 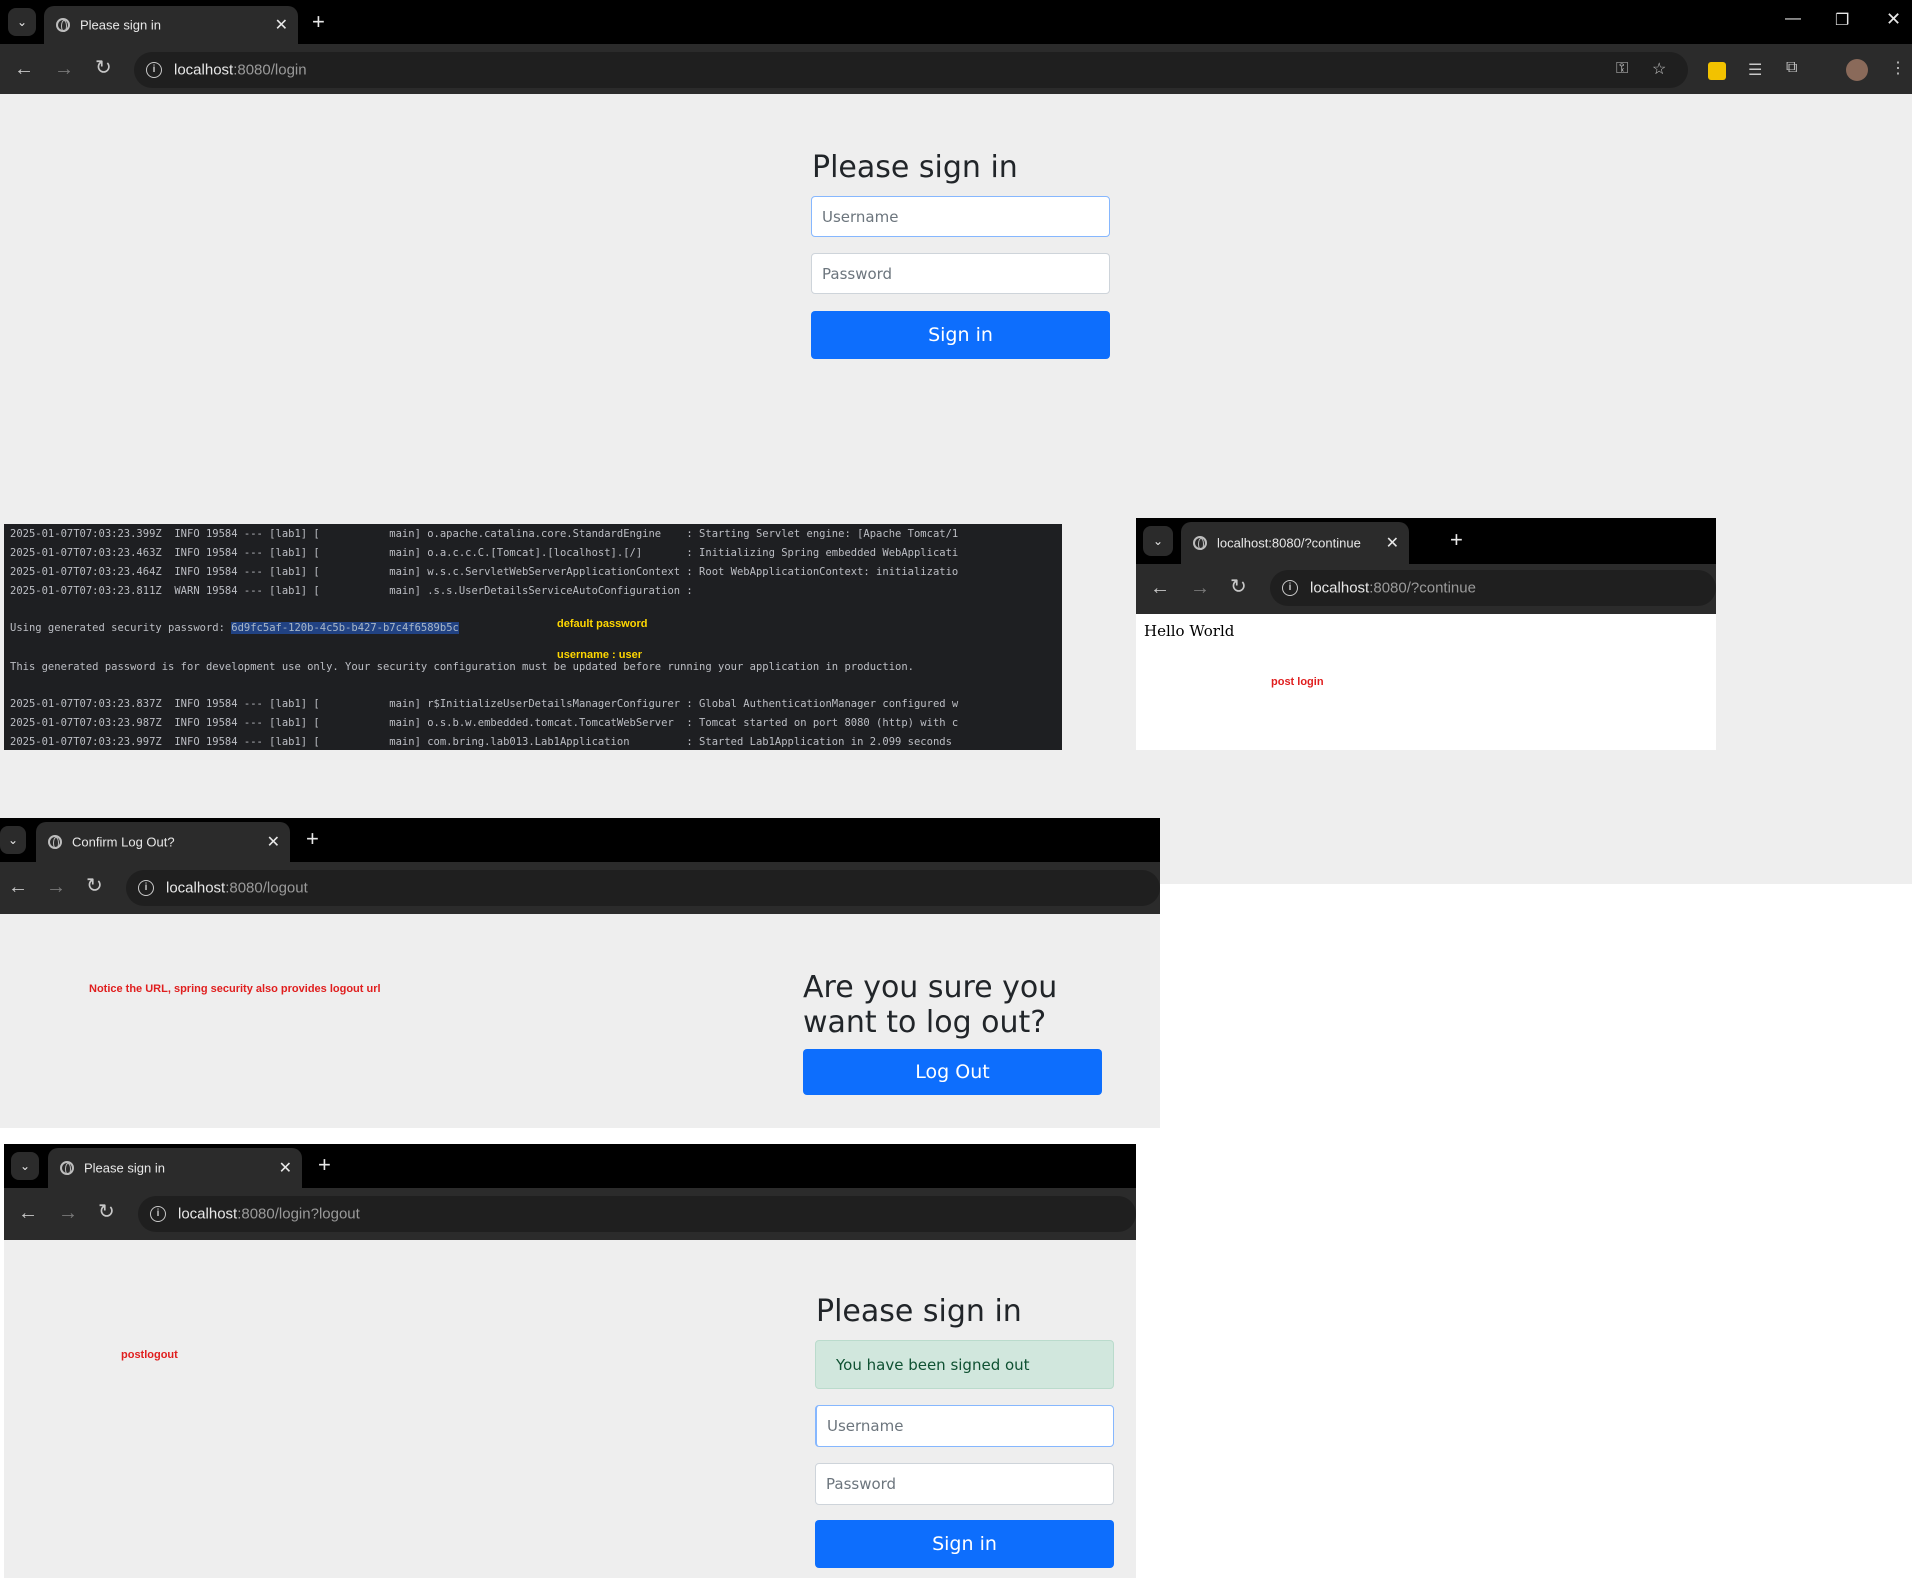 I want to click on bookmark-star-icon: ☆, so click(x=1659, y=69).